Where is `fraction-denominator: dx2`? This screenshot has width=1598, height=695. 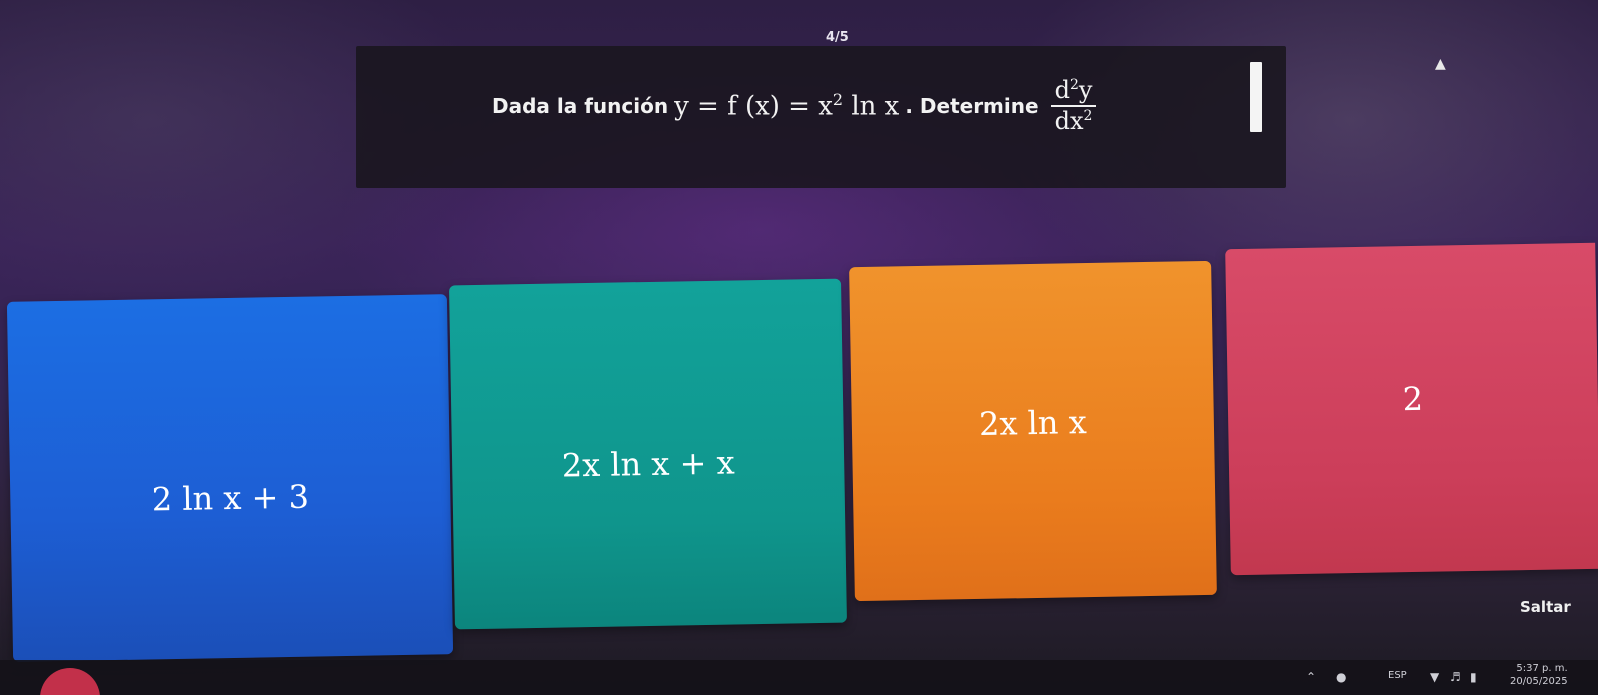
fraction-denominator: dx2 is located at coordinates (1073, 121).